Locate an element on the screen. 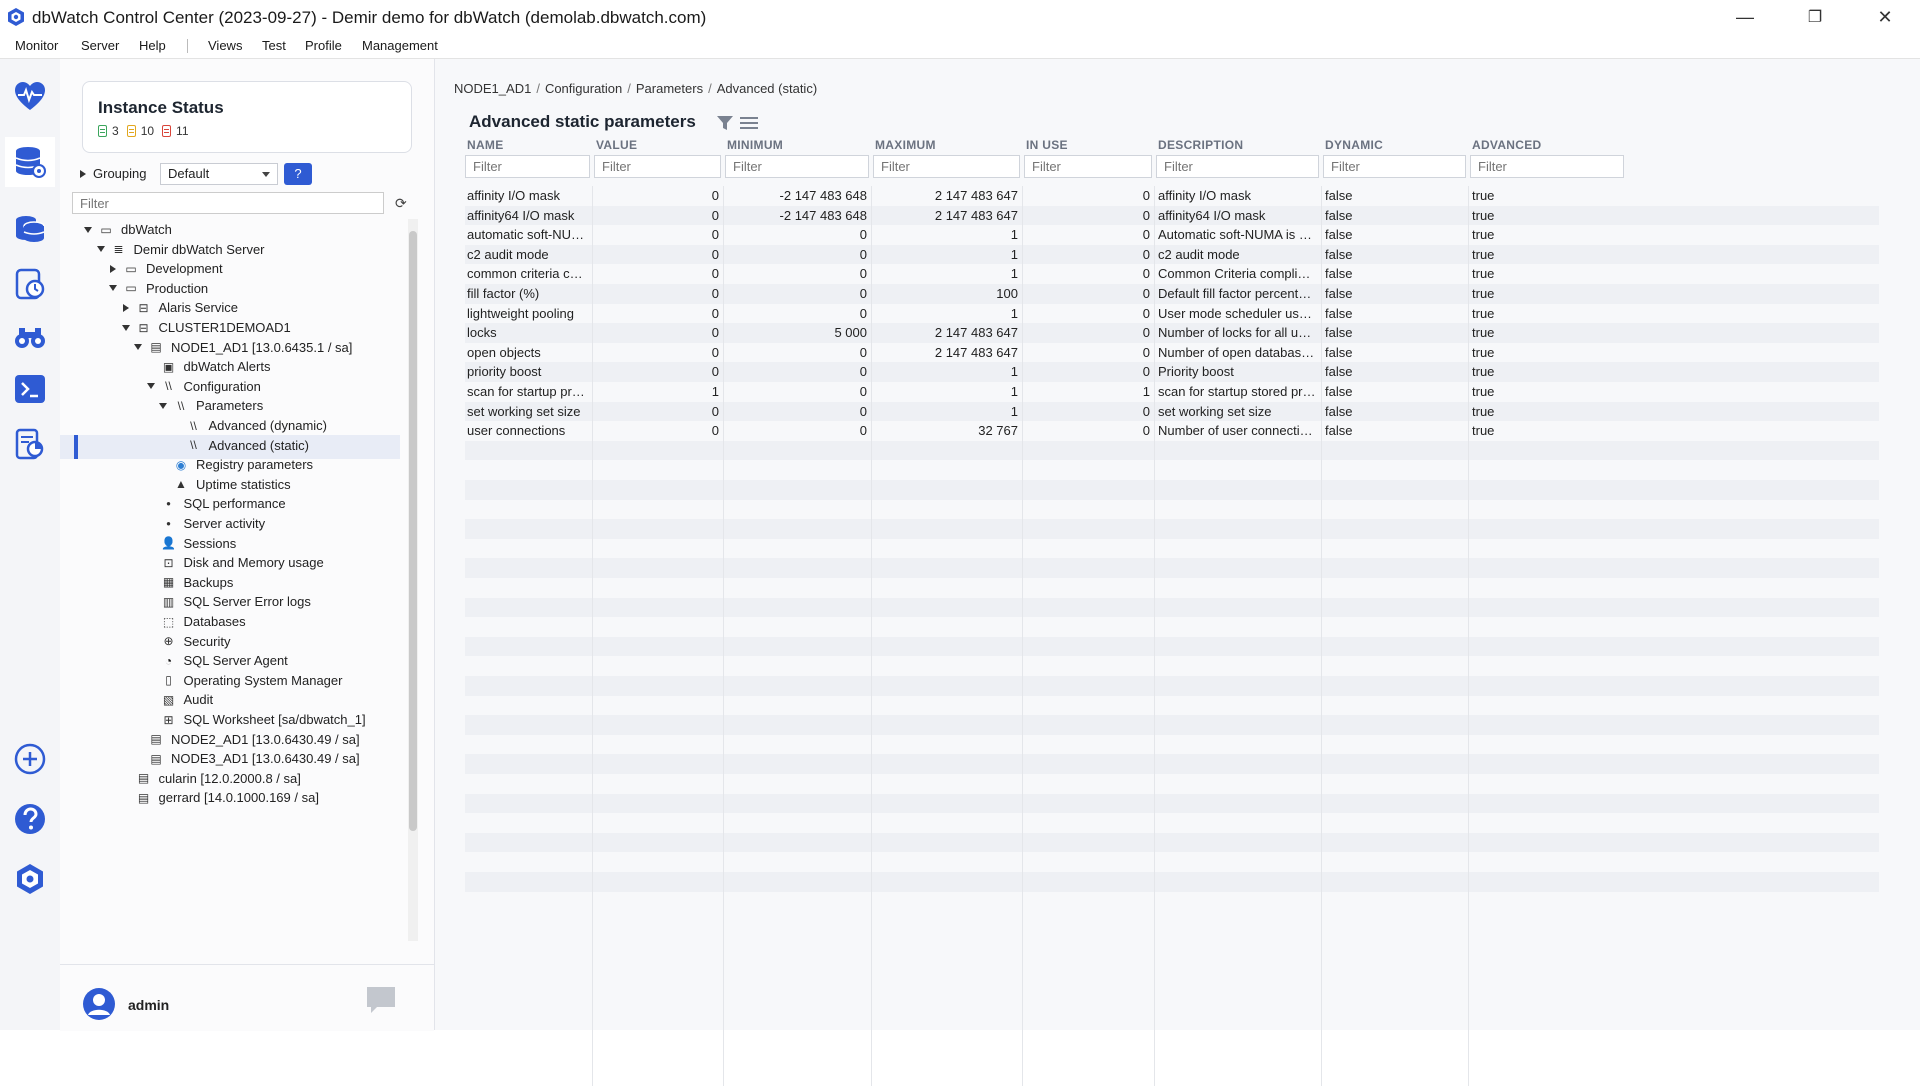 The image size is (1920, 1086). settings-nav-button is located at coordinates (30, 879).